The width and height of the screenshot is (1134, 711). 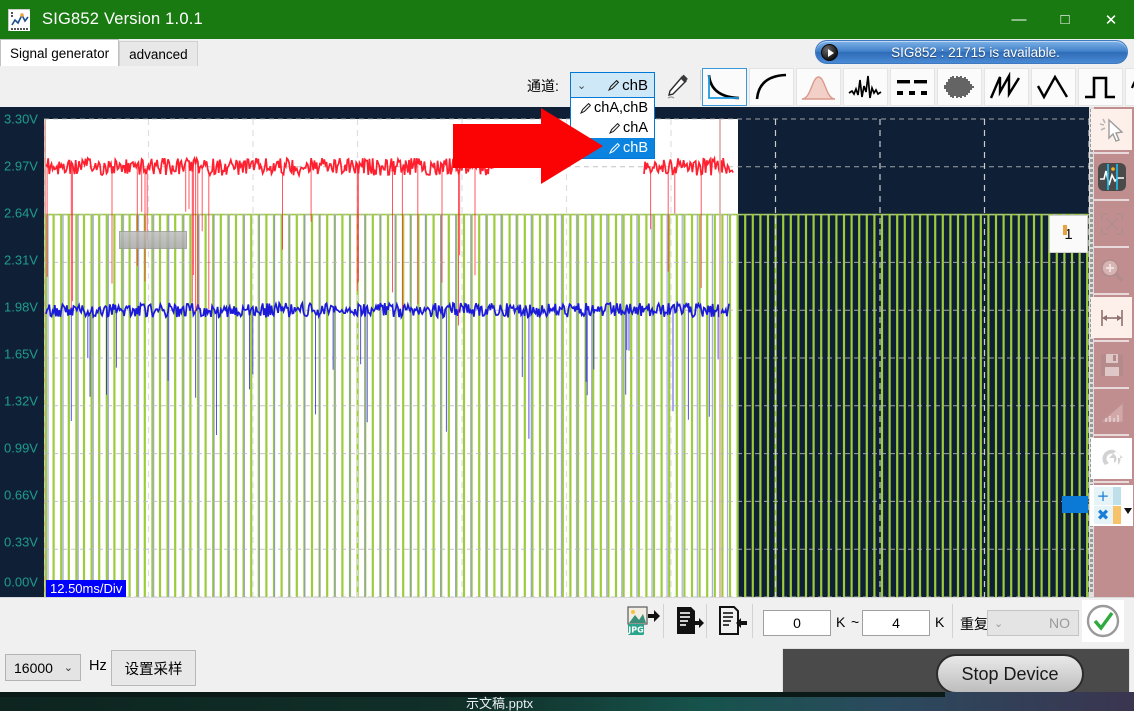 I want to click on cursor-pointer-icon, so click(x=1111, y=129).